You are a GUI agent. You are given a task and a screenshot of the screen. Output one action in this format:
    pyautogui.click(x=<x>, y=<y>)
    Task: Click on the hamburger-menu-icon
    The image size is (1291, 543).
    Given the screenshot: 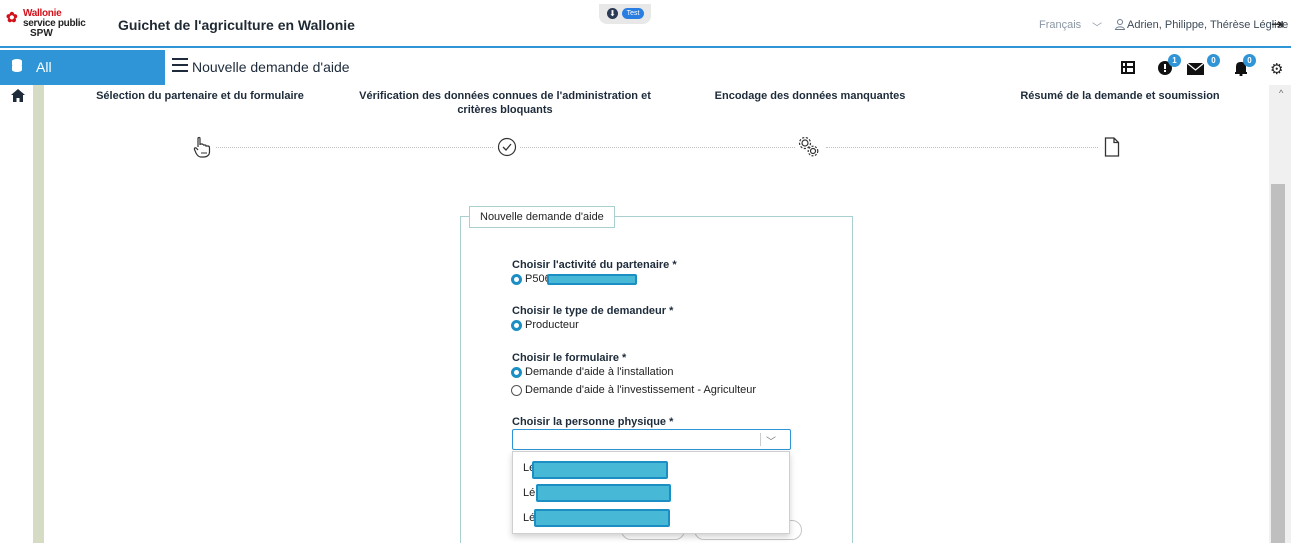 What is the action you would take?
    pyautogui.click(x=180, y=66)
    